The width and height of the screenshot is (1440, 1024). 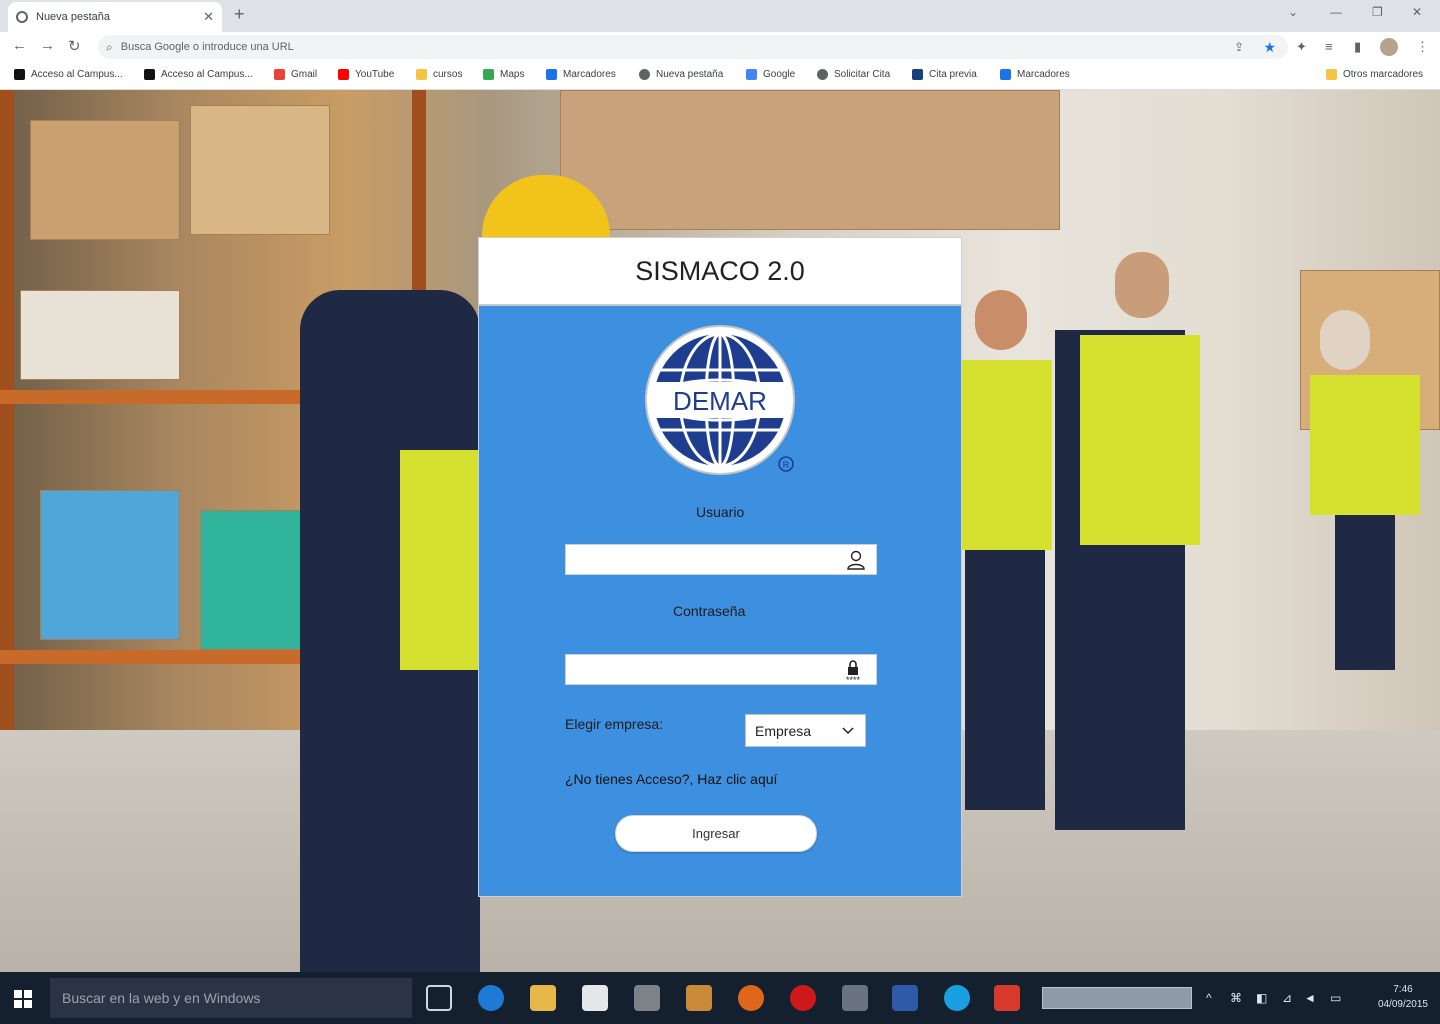 What do you see at coordinates (439, 74) in the screenshot?
I see `bookmark-item: cursos` at bounding box center [439, 74].